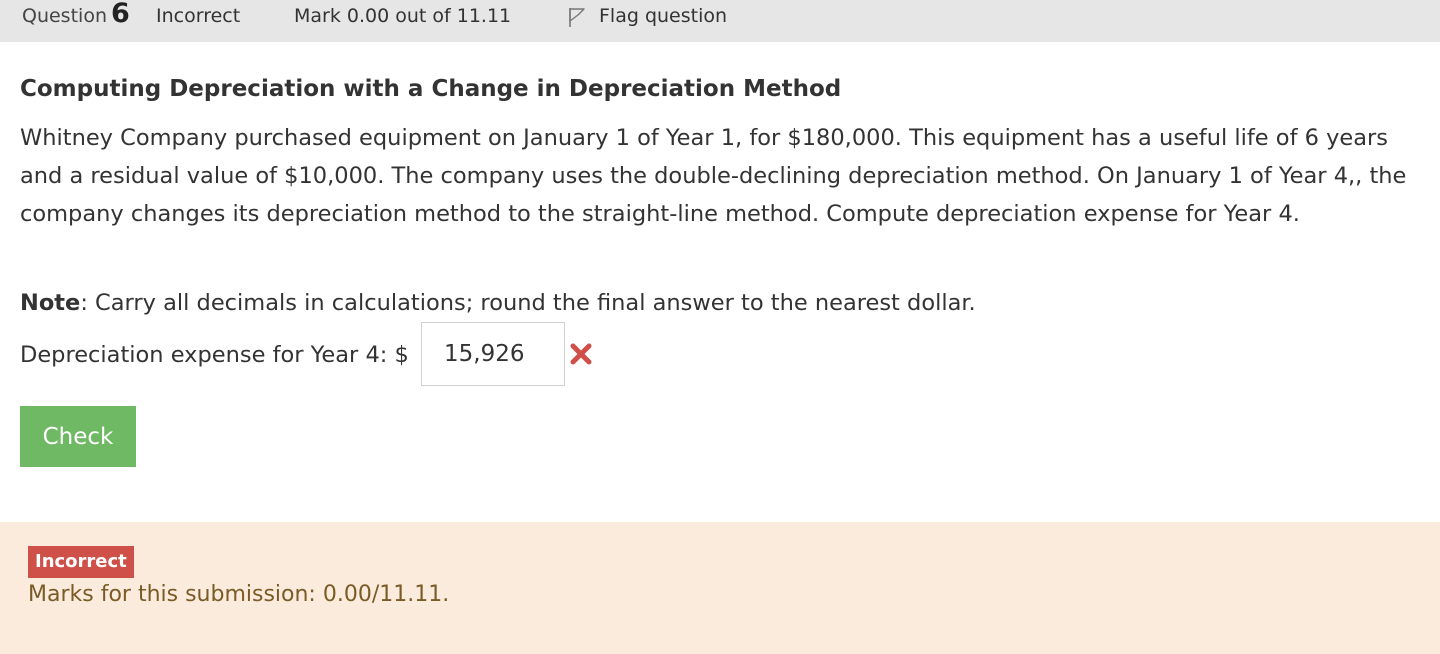 The width and height of the screenshot is (1440, 654). What do you see at coordinates (50, 303) in the screenshot?
I see `note-label: Note` at bounding box center [50, 303].